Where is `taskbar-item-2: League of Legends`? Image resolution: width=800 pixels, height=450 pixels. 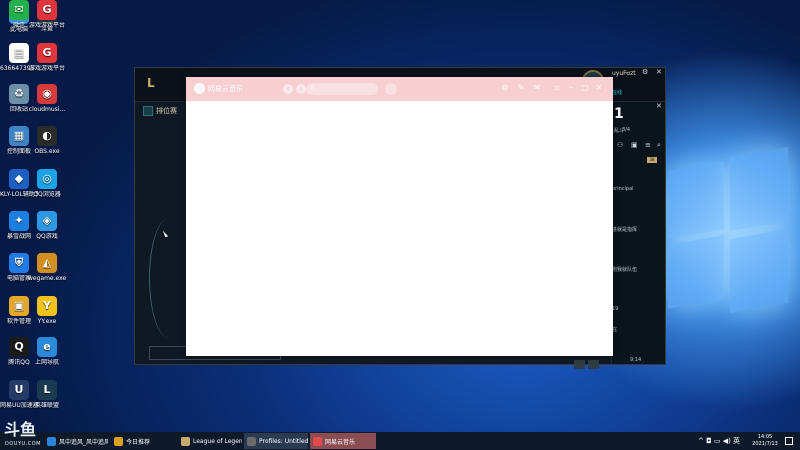
taskbar-item-2: League of Legends is located at coordinates (210, 441).